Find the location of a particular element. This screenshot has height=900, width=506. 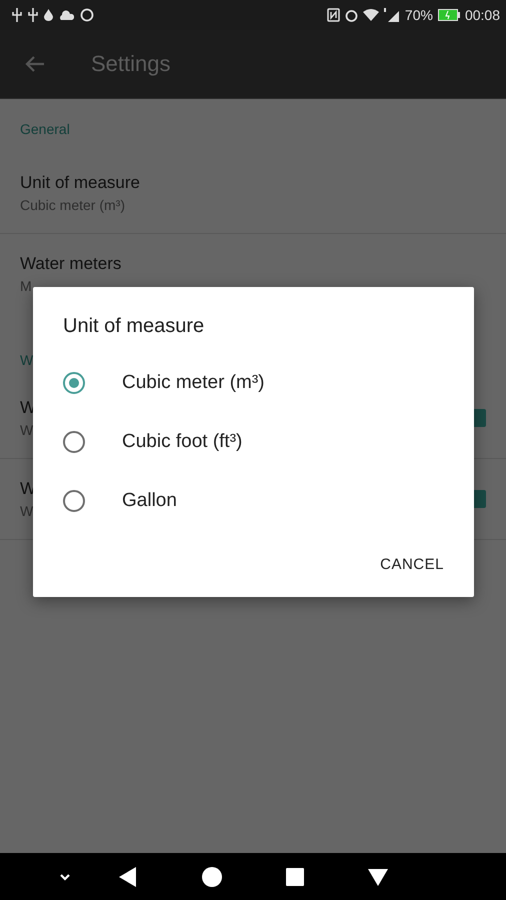

clock-time: 00:08 is located at coordinates (482, 15).